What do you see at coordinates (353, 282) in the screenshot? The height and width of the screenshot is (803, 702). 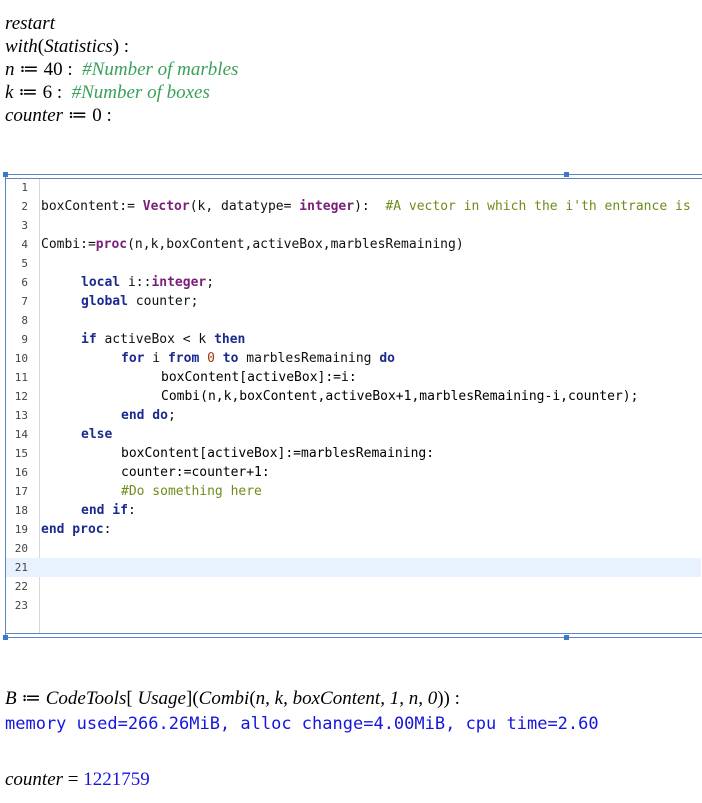 I see `code-line-6: 6 local i::integer;` at bounding box center [353, 282].